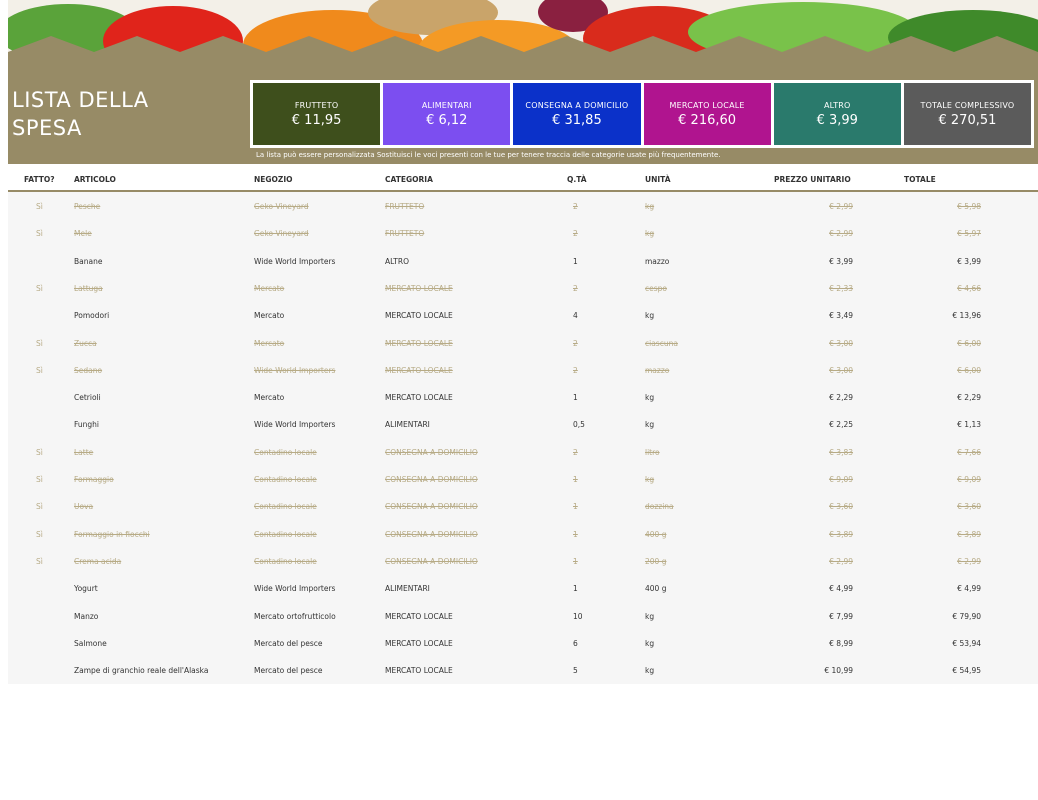 The image size is (1038, 800). What do you see at coordinates (652, 452) in the screenshot?
I see `cell-unita: litro` at bounding box center [652, 452].